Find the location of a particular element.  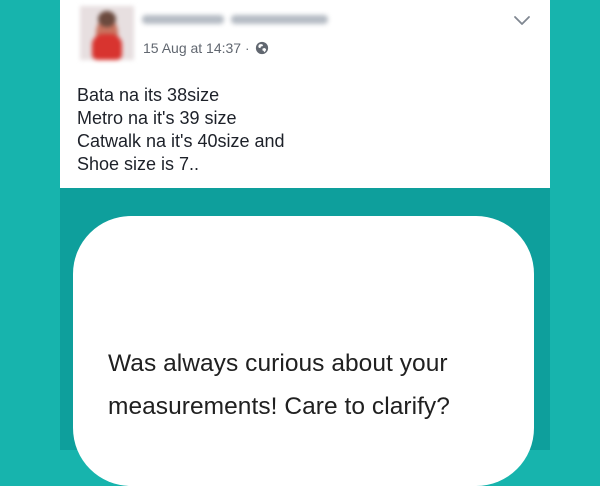

post-line: Bata na its 38size is located at coordinates (148, 95).